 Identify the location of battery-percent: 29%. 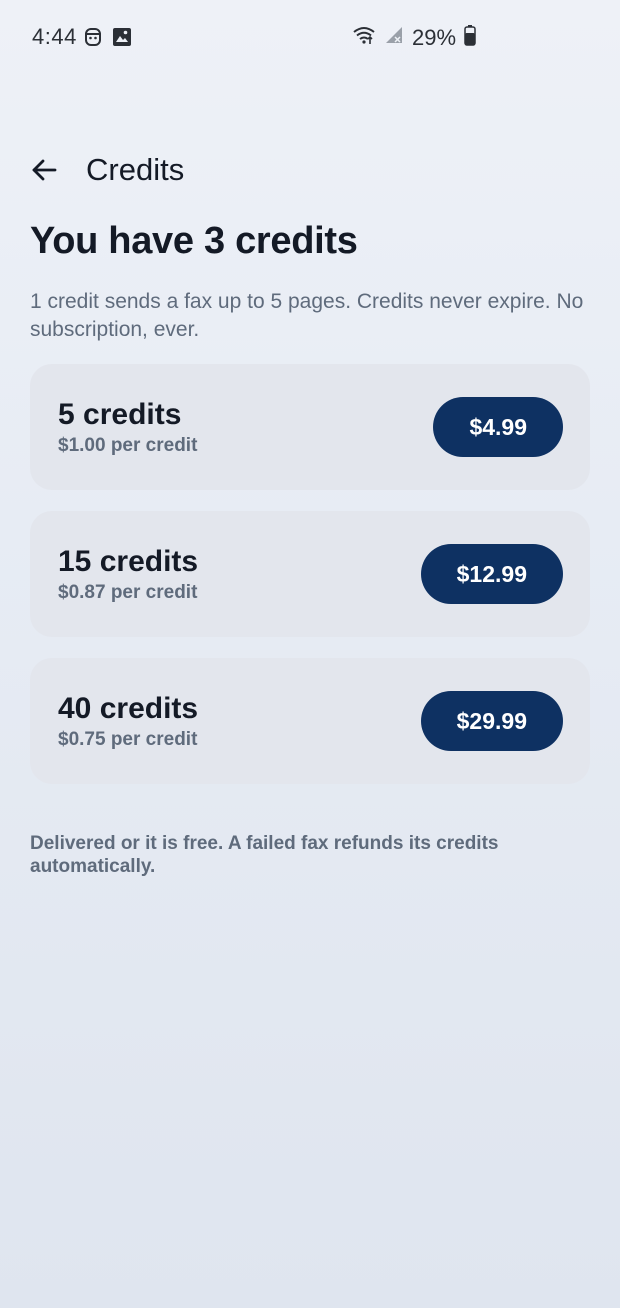
(434, 37).